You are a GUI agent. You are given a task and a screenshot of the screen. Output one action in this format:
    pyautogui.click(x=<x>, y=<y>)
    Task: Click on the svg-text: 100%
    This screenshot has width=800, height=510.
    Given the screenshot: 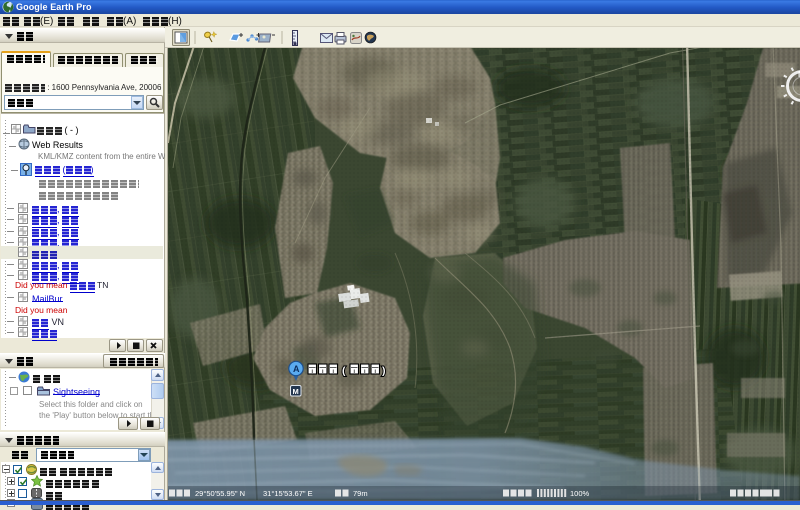 What is the action you would take?
    pyautogui.click(x=580, y=493)
    